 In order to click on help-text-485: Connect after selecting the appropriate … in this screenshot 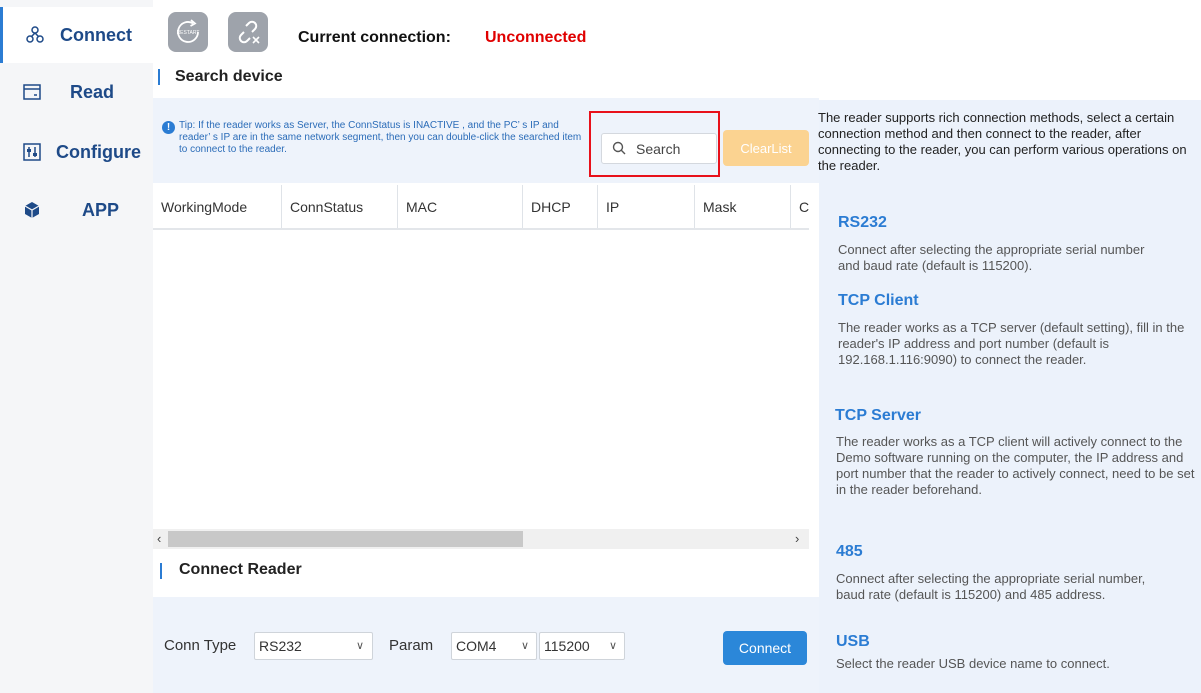, I will do `click(991, 586)`.